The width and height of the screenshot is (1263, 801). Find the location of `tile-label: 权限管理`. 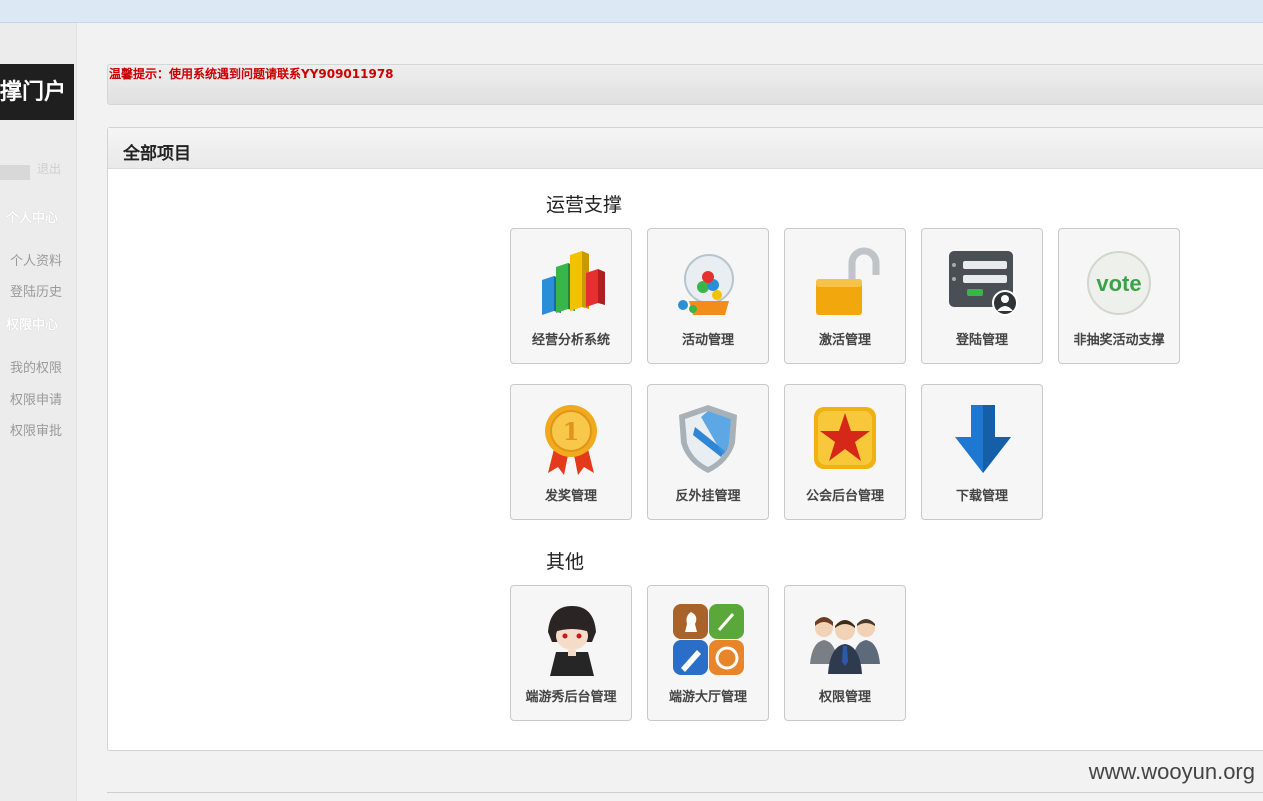

tile-label: 权限管理 is located at coordinates (844, 697).